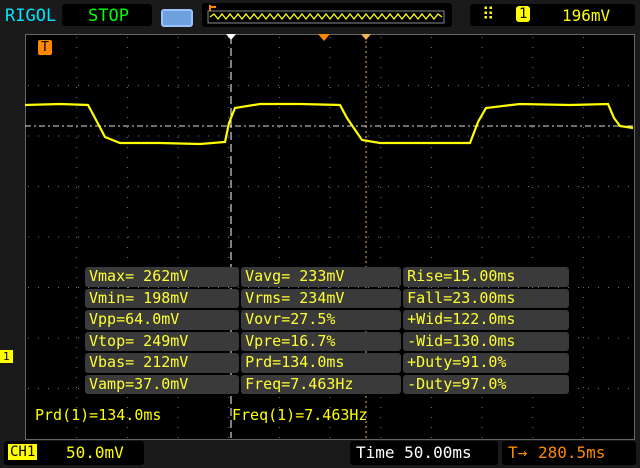 The width and height of the screenshot is (640, 468). I want to click on channel1-volts-per-div: 50.0mV, so click(95, 452).